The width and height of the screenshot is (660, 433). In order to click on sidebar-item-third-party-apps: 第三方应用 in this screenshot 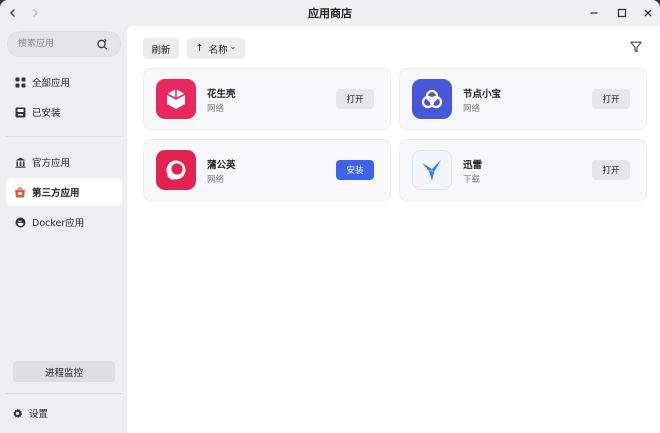, I will do `click(64, 192)`.